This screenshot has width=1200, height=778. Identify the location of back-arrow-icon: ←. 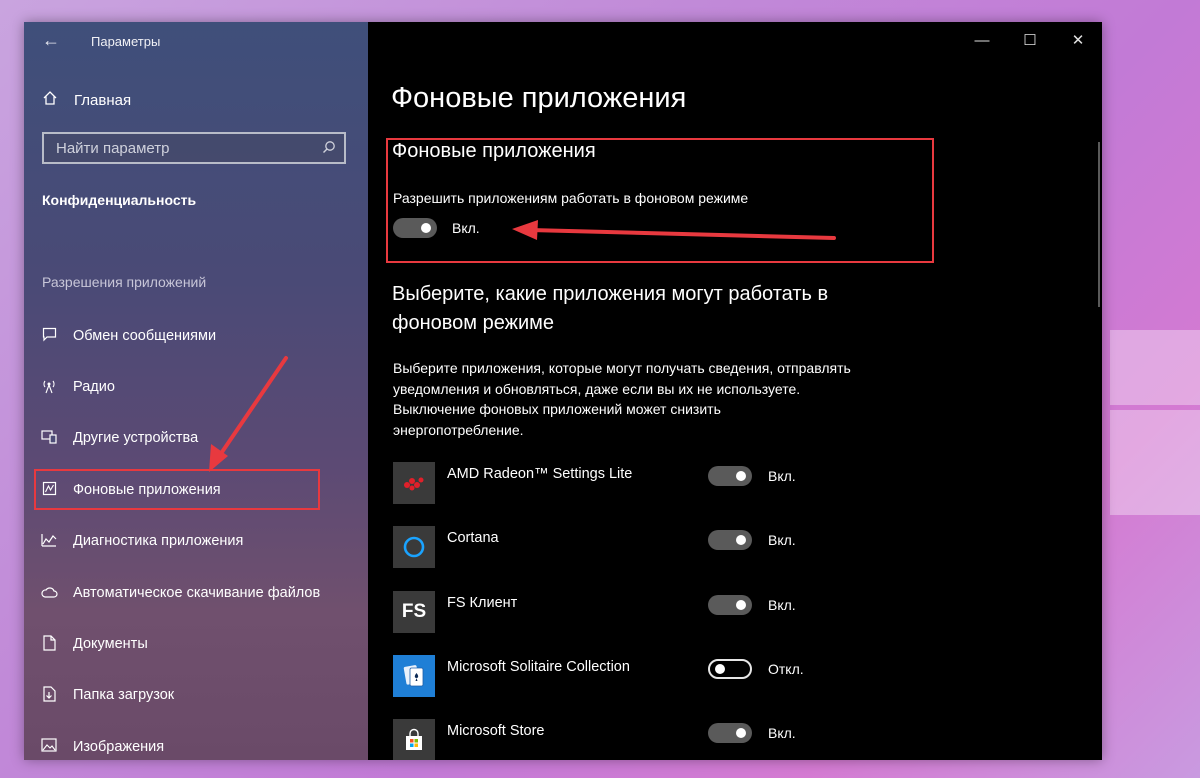
(51, 40).